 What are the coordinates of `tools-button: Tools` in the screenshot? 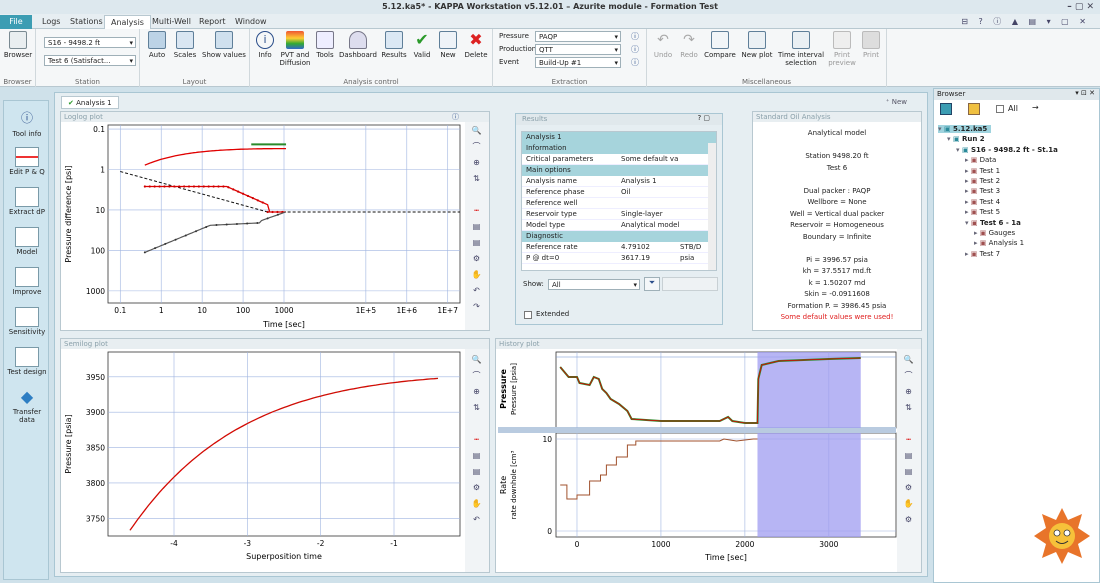 It's located at (325, 45).